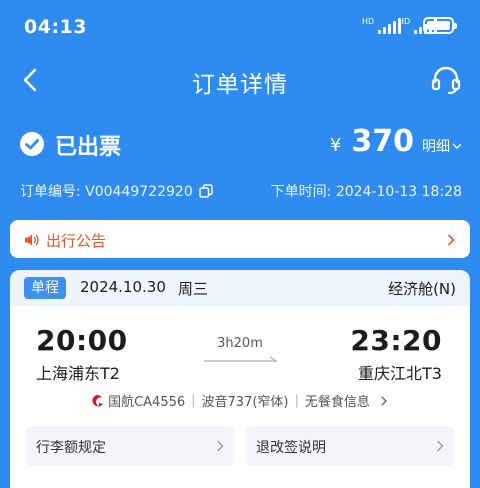 The height and width of the screenshot is (488, 480). What do you see at coordinates (396, 340) in the screenshot?
I see `arrival-time: 23:20` at bounding box center [396, 340].